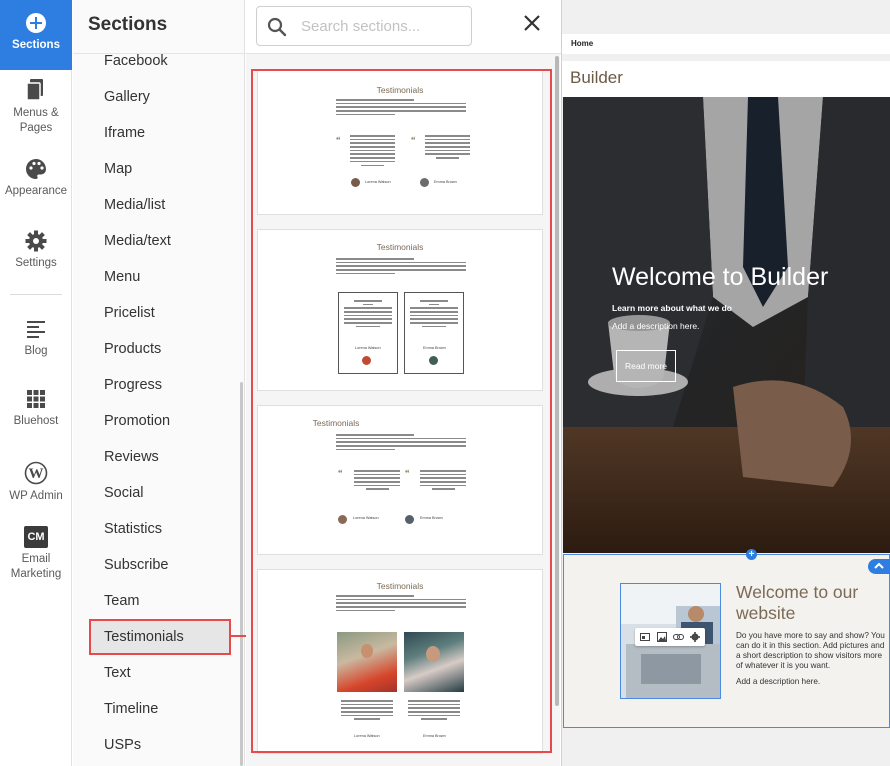  Describe the element at coordinates (127, 97) in the screenshot. I see `section-item-gallery: Gallery` at that location.